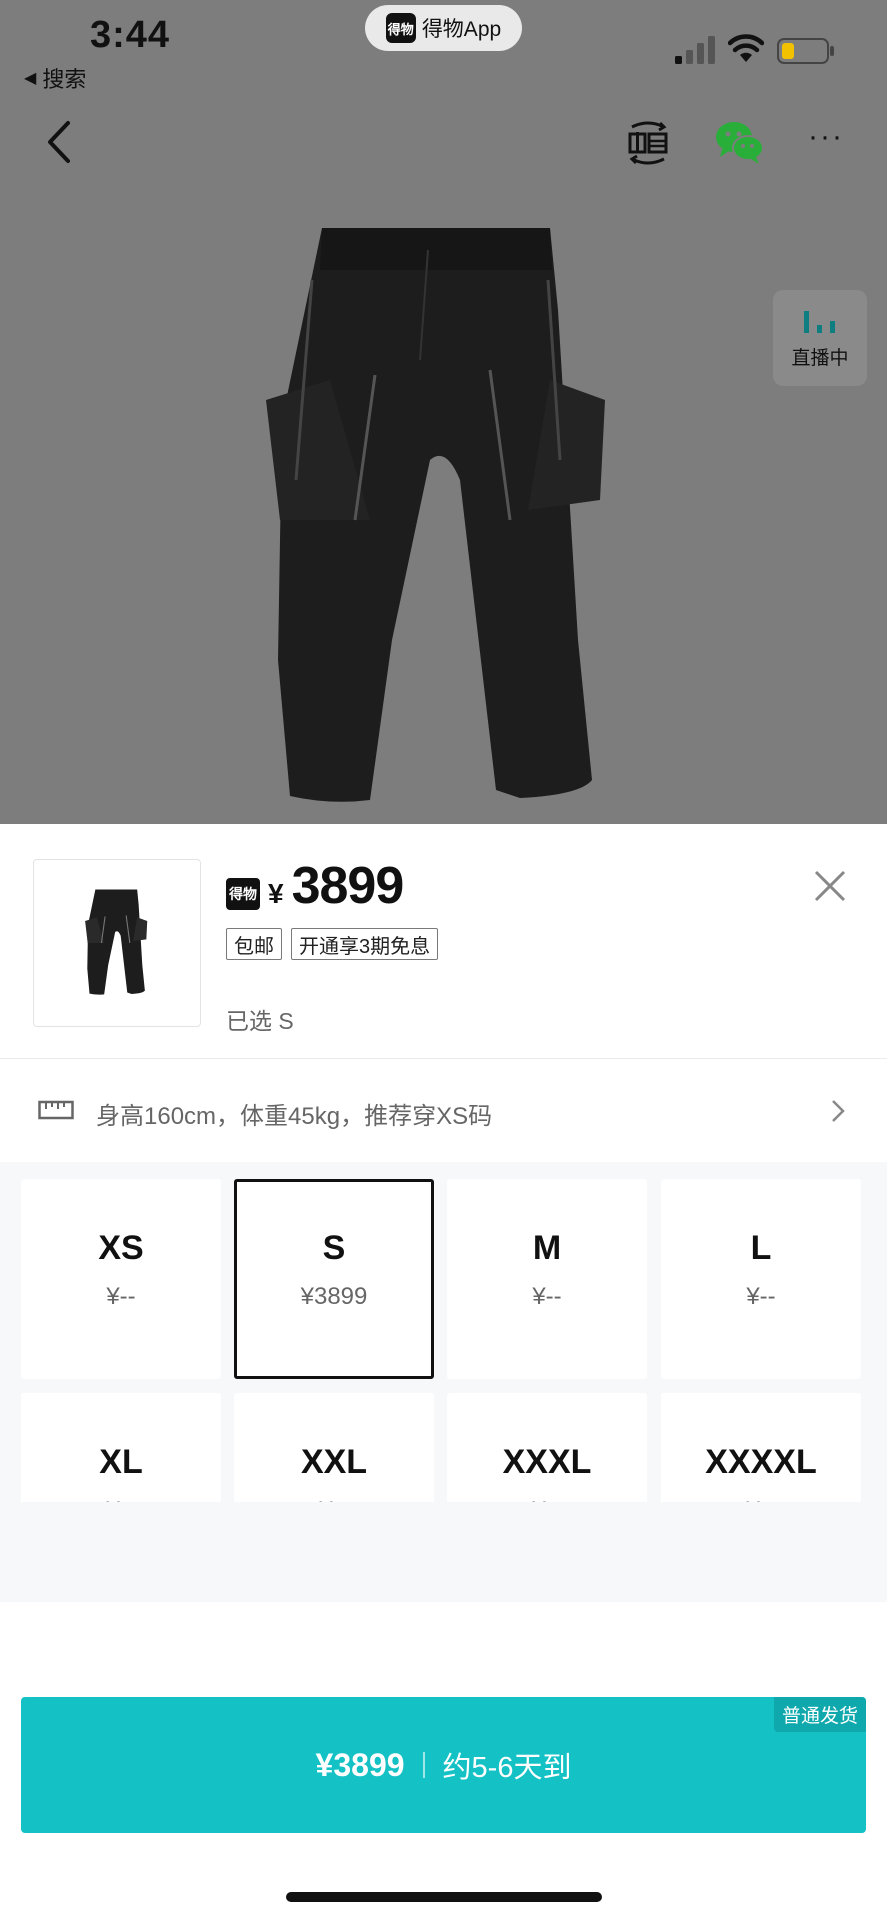 The width and height of the screenshot is (887, 1920). Describe the element at coordinates (443, 1552) in the screenshot. I see `sheet-spacer` at that location.